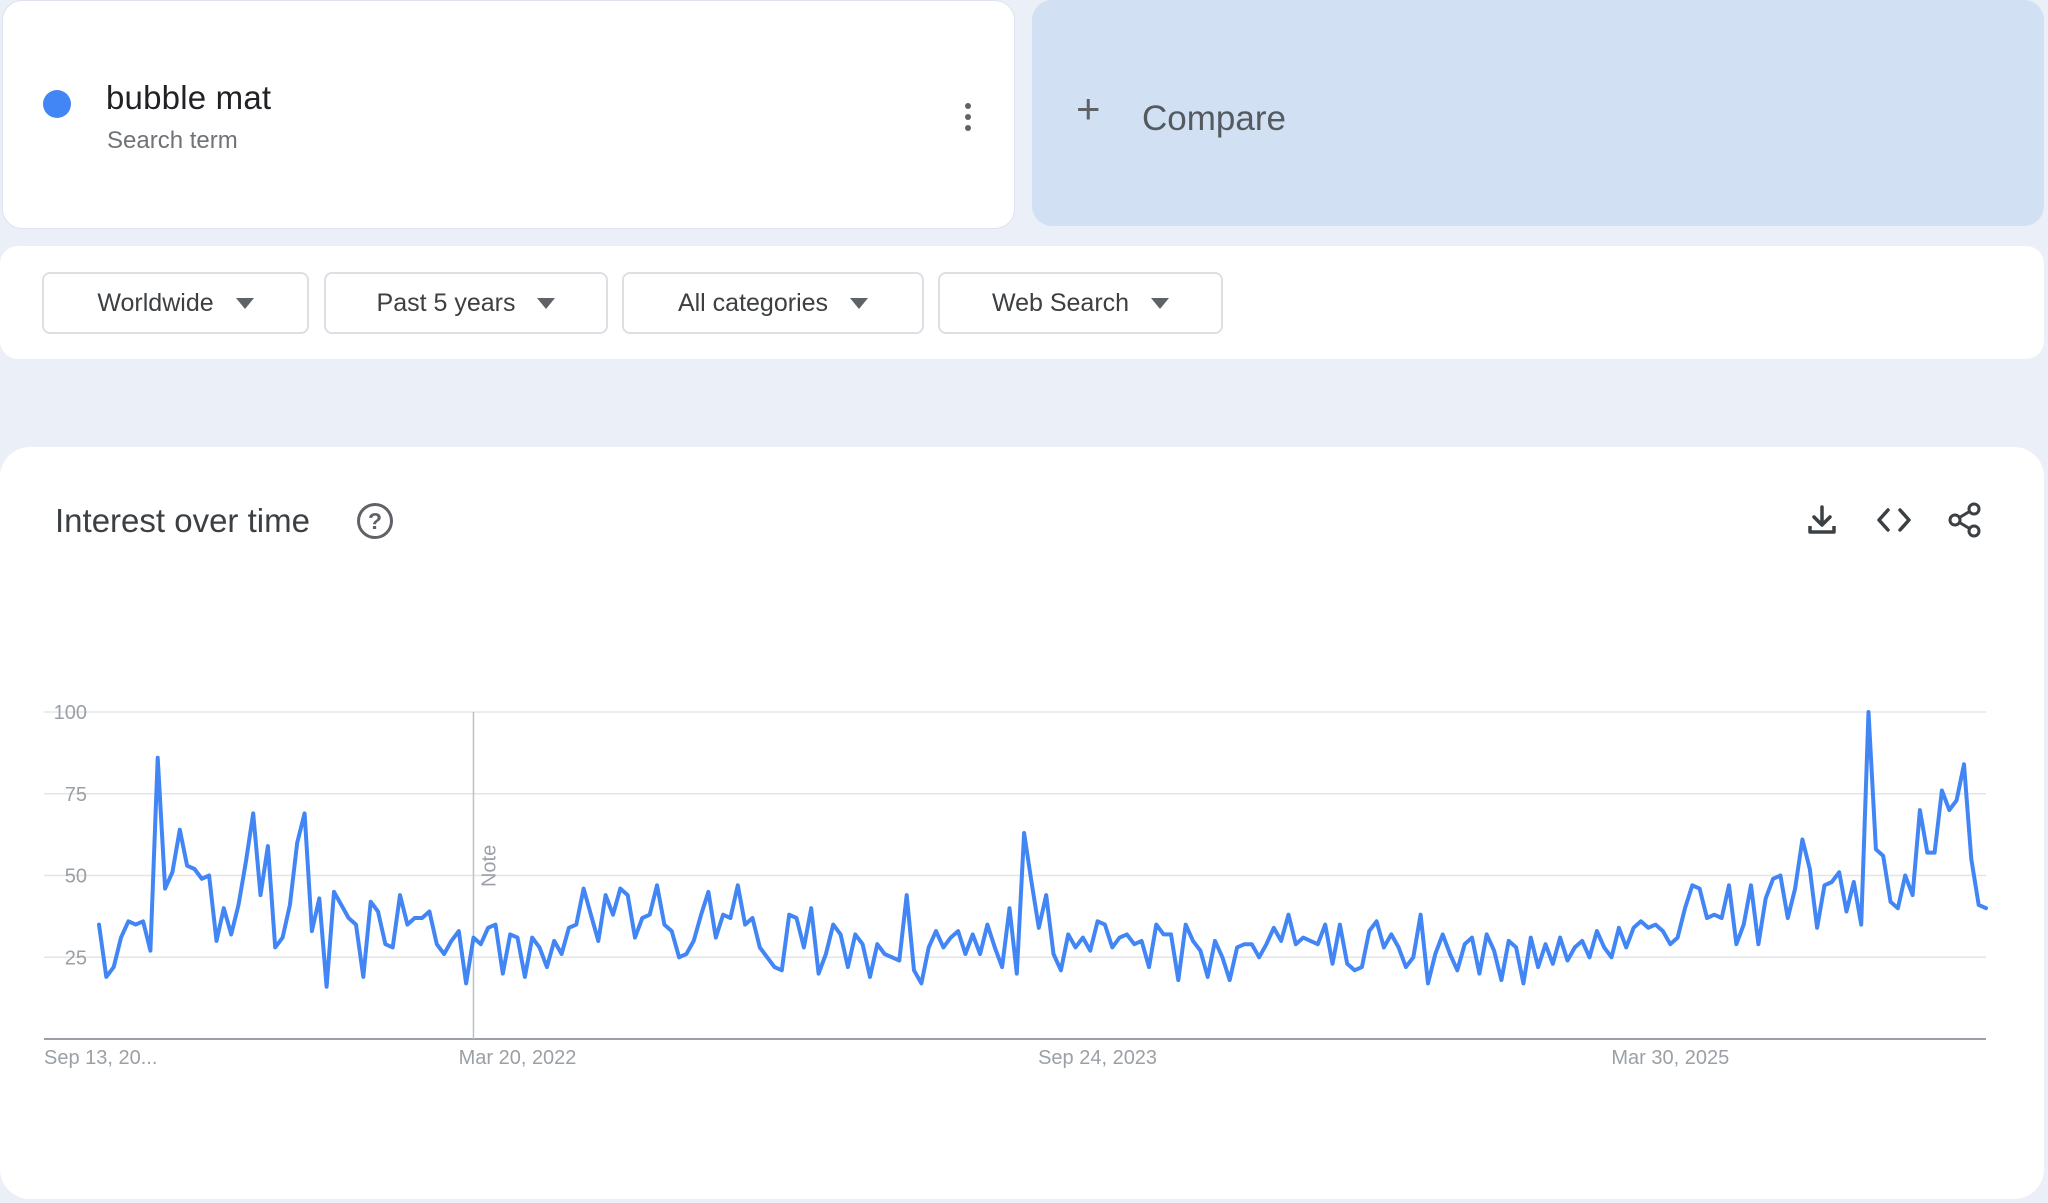  What do you see at coordinates (175, 303) in the screenshot?
I see `region-filter: Worldwide` at bounding box center [175, 303].